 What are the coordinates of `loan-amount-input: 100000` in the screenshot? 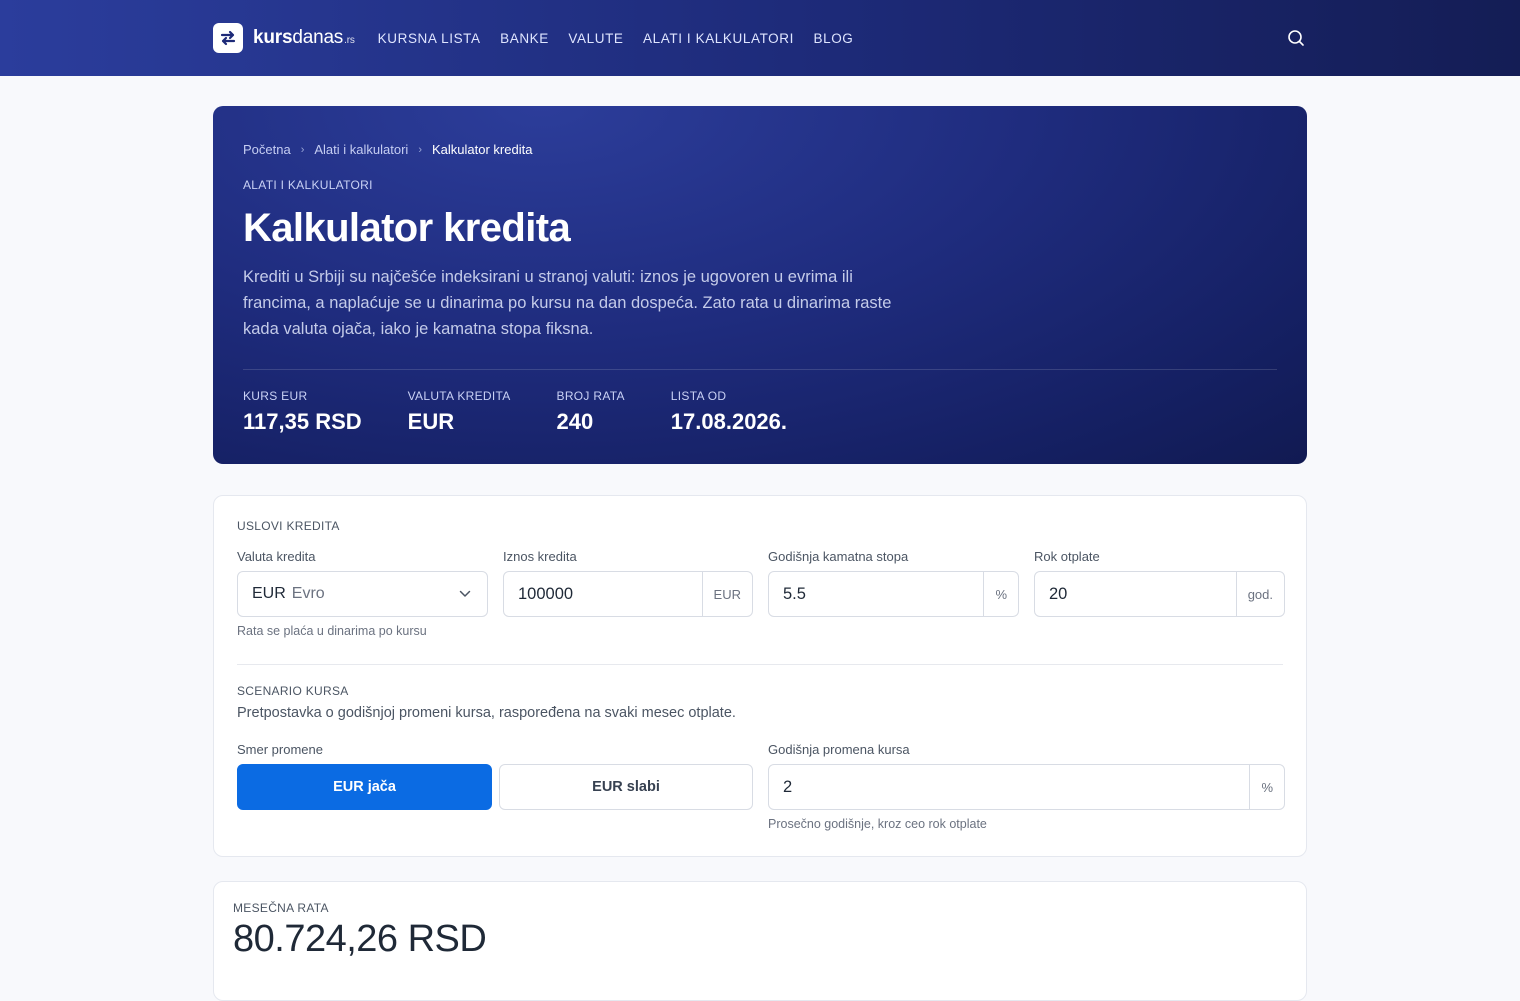 It's located at (603, 594).